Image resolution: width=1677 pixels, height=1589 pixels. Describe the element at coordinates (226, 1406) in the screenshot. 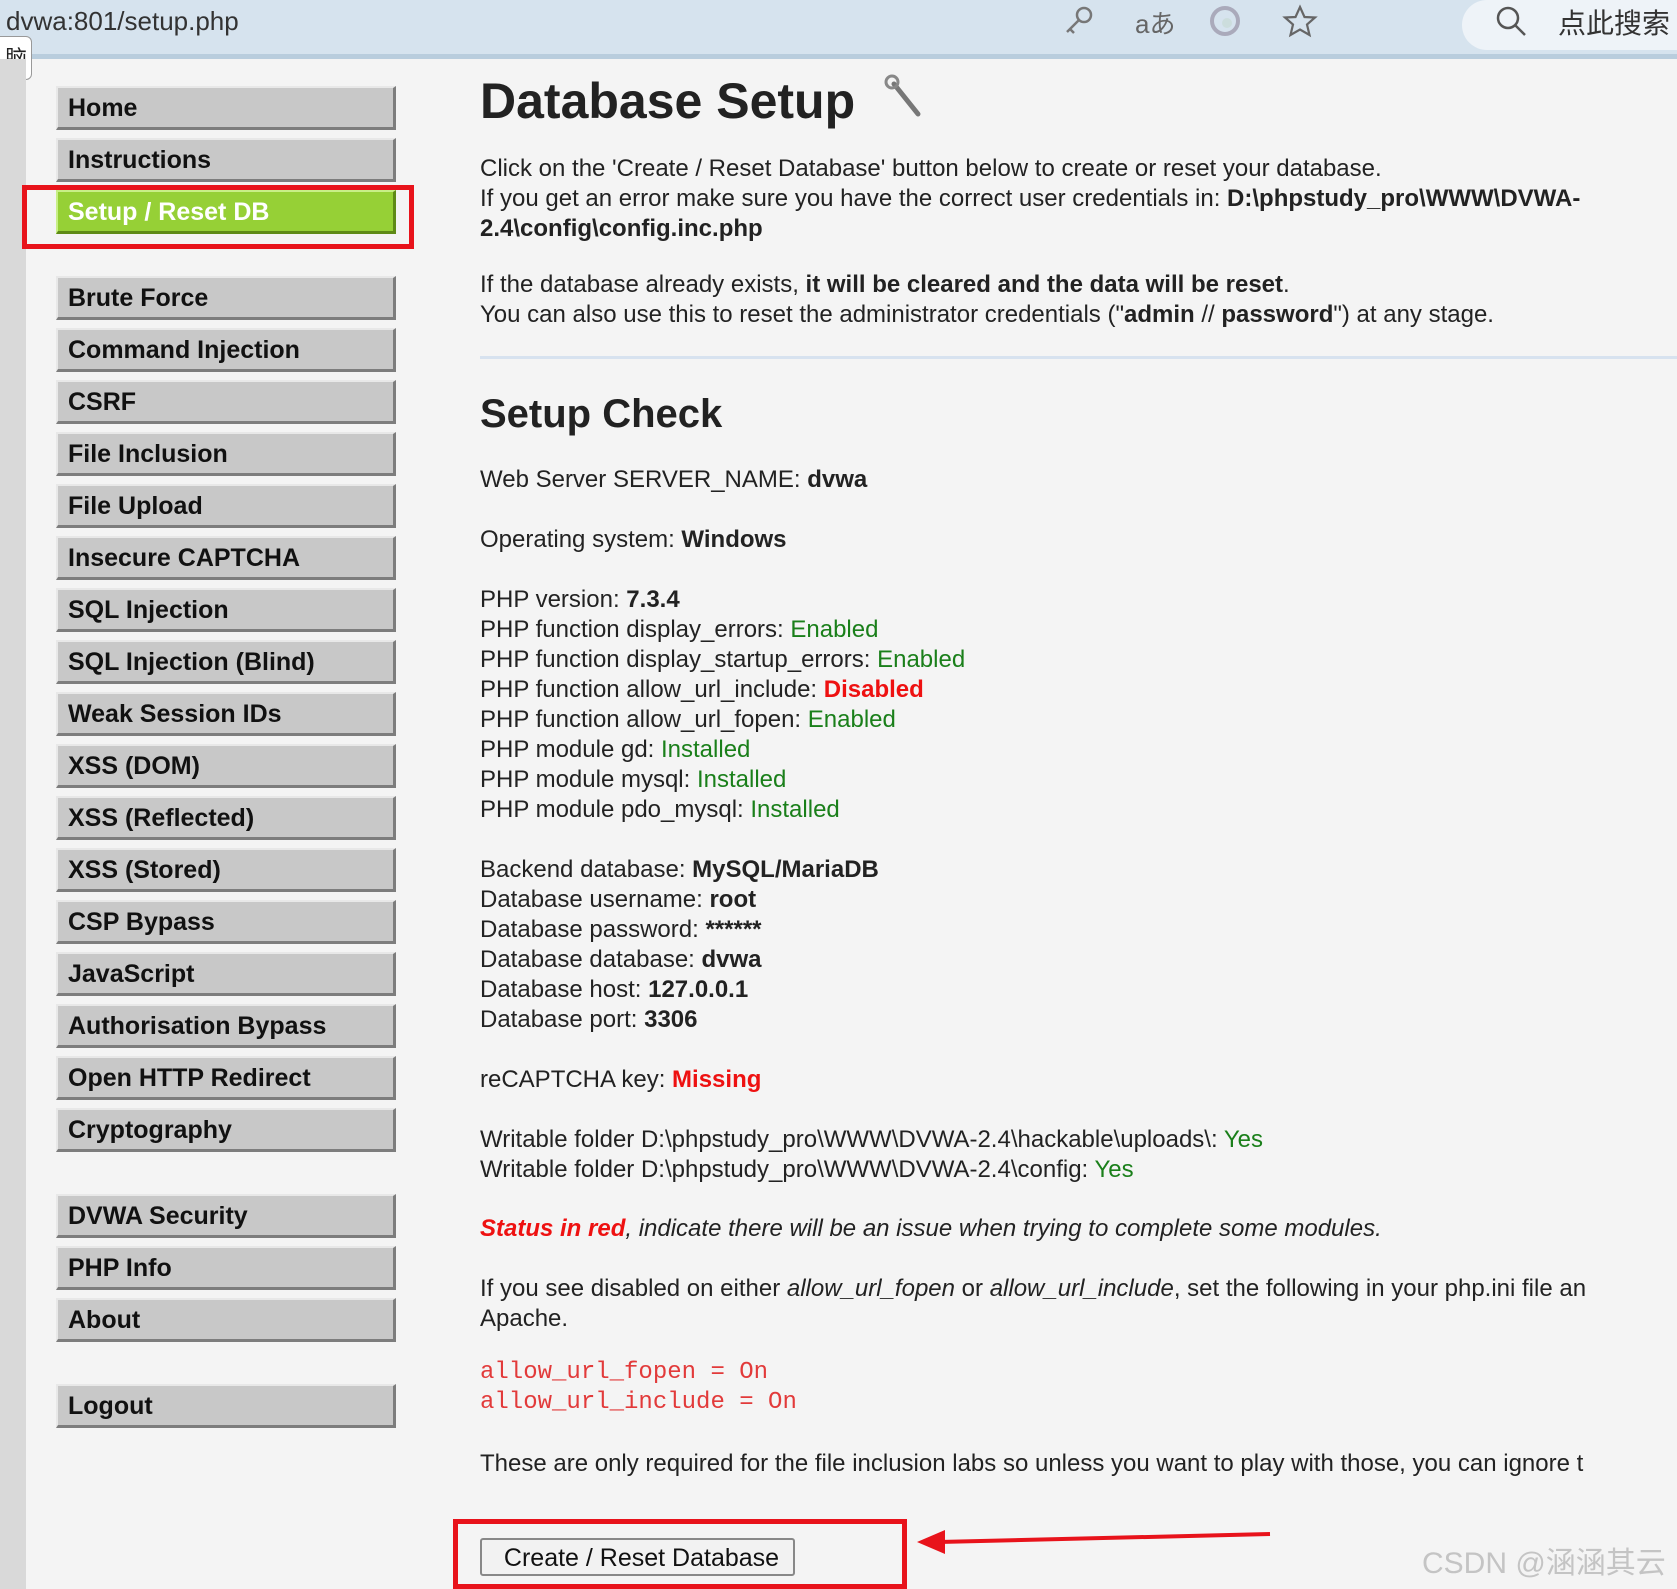

I see `menu-item-logout: Logout` at that location.